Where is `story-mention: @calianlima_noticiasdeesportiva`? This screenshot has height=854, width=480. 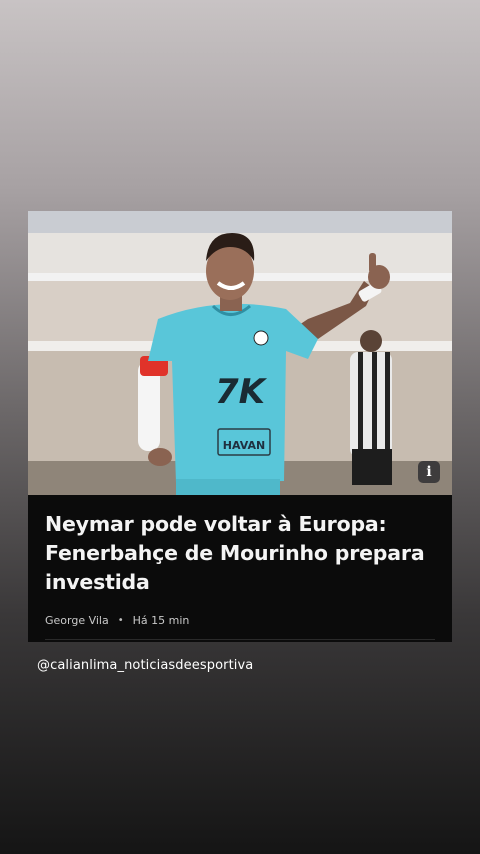
story-mention: @calianlima_noticiasdeesportiva is located at coordinates (145, 665).